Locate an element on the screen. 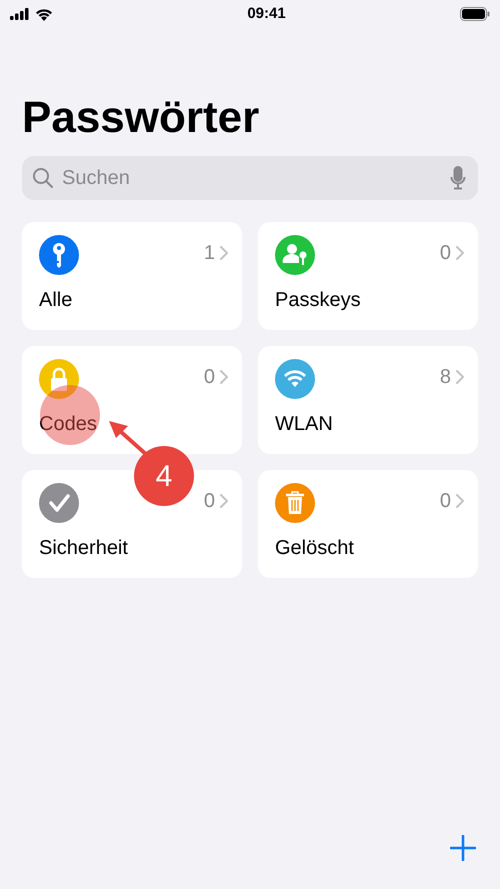  wifi-icon is located at coordinates (44, 14).